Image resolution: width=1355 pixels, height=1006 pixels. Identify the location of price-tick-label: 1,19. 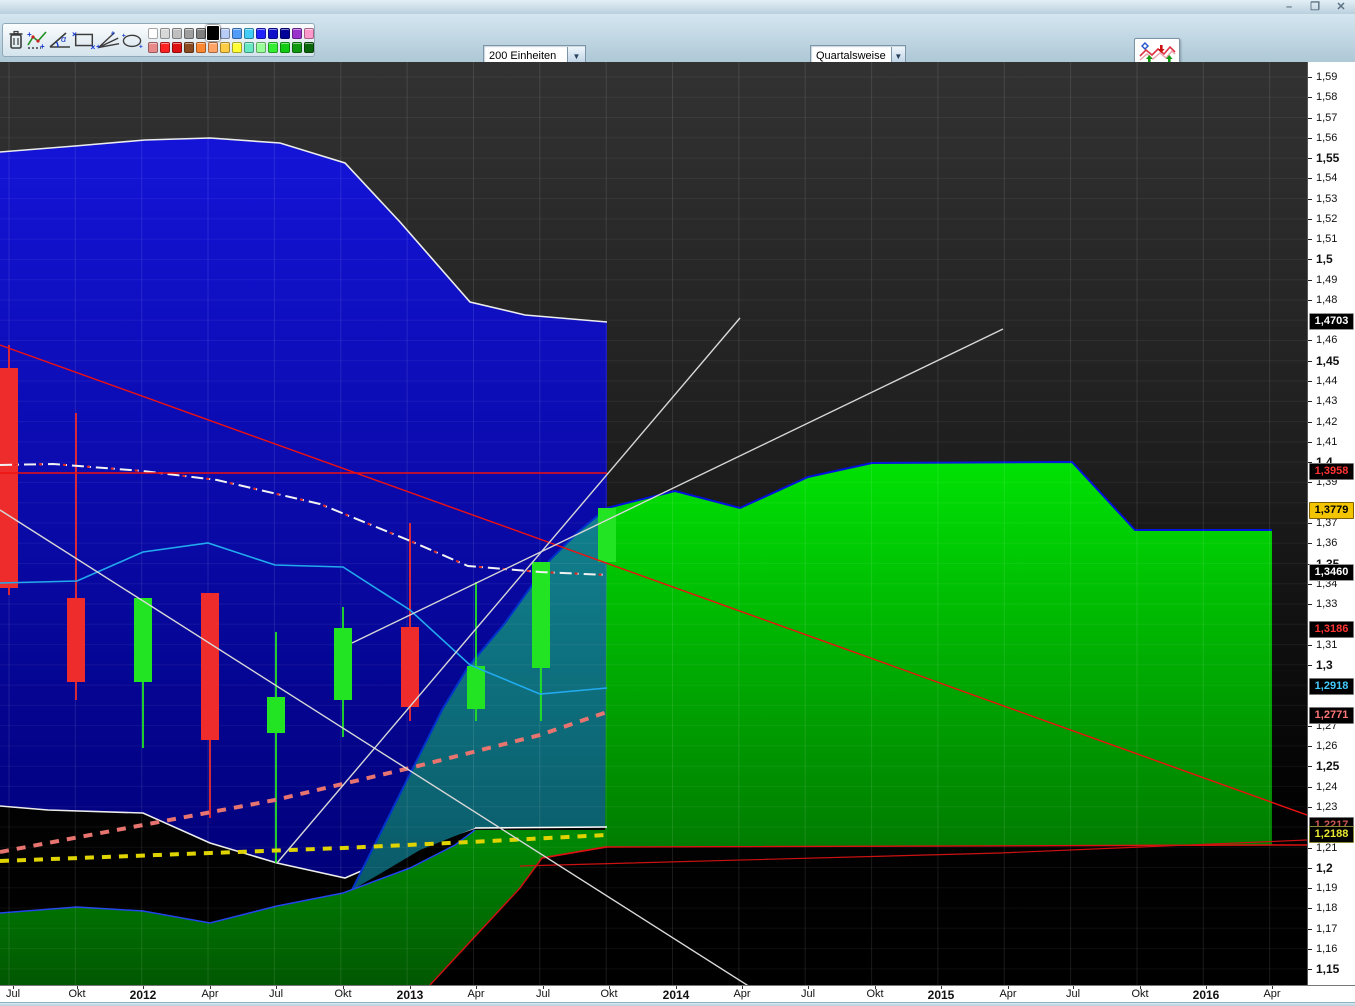
(1331, 888).